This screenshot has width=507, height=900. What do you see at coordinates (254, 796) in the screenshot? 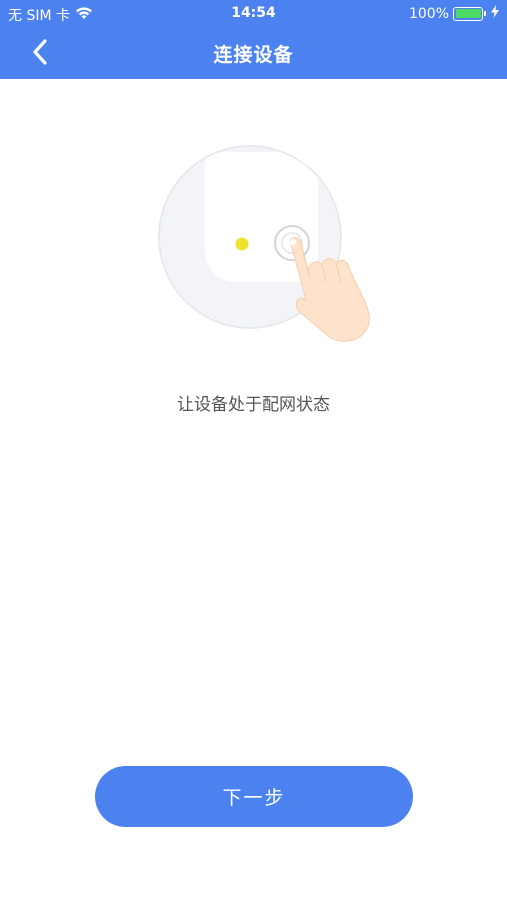
I see `next-step-button: 下一步` at bounding box center [254, 796].